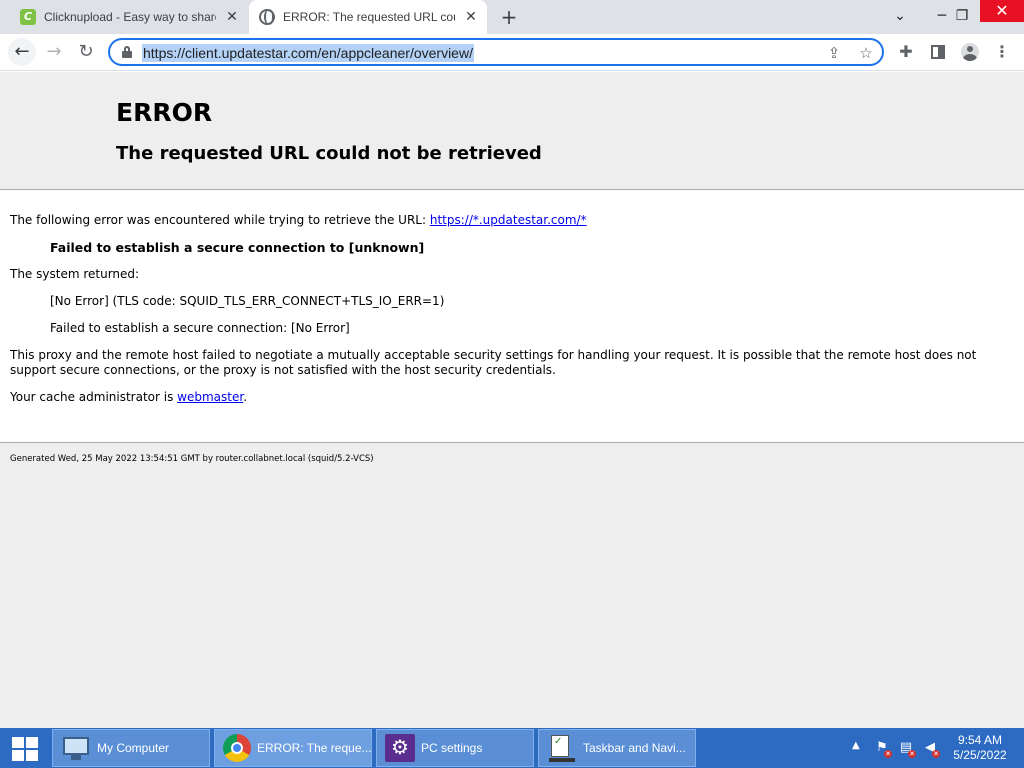 The height and width of the screenshot is (768, 1024). Describe the element at coordinates (900, 16) in the screenshot. I see `tab-search-icon: ⌄` at that location.